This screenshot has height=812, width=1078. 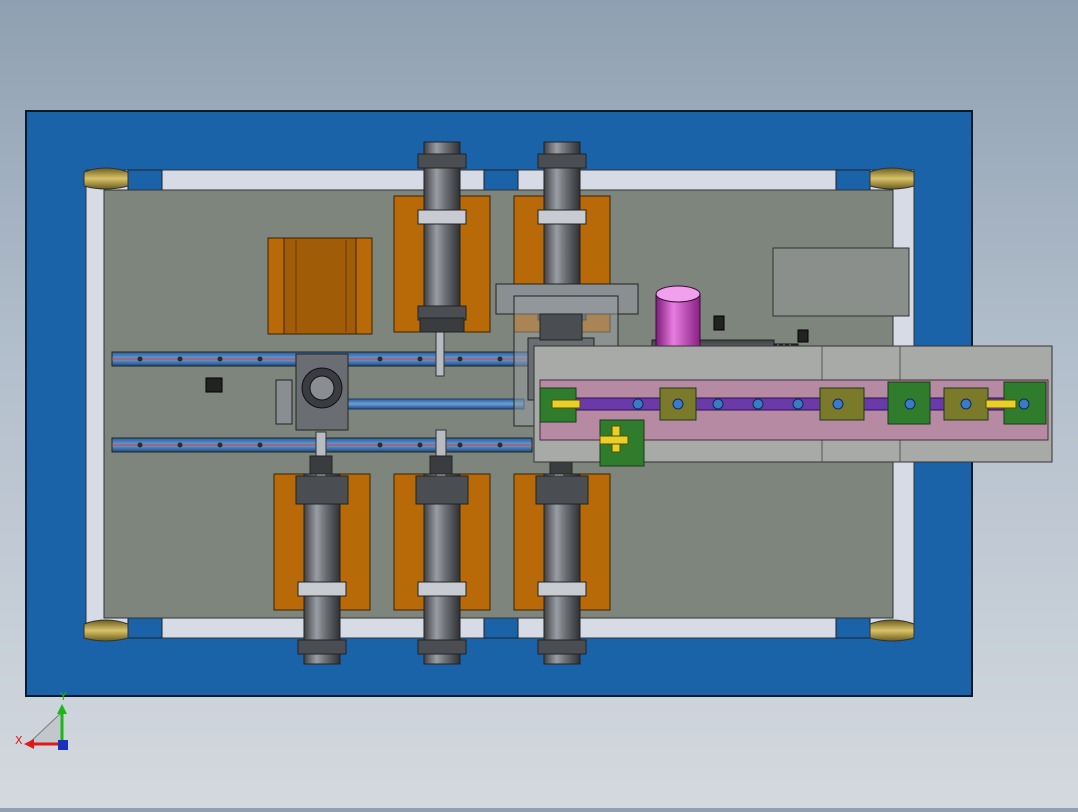 What do you see at coordinates (678, 319) in the screenshot?
I see `magenta-motor` at bounding box center [678, 319].